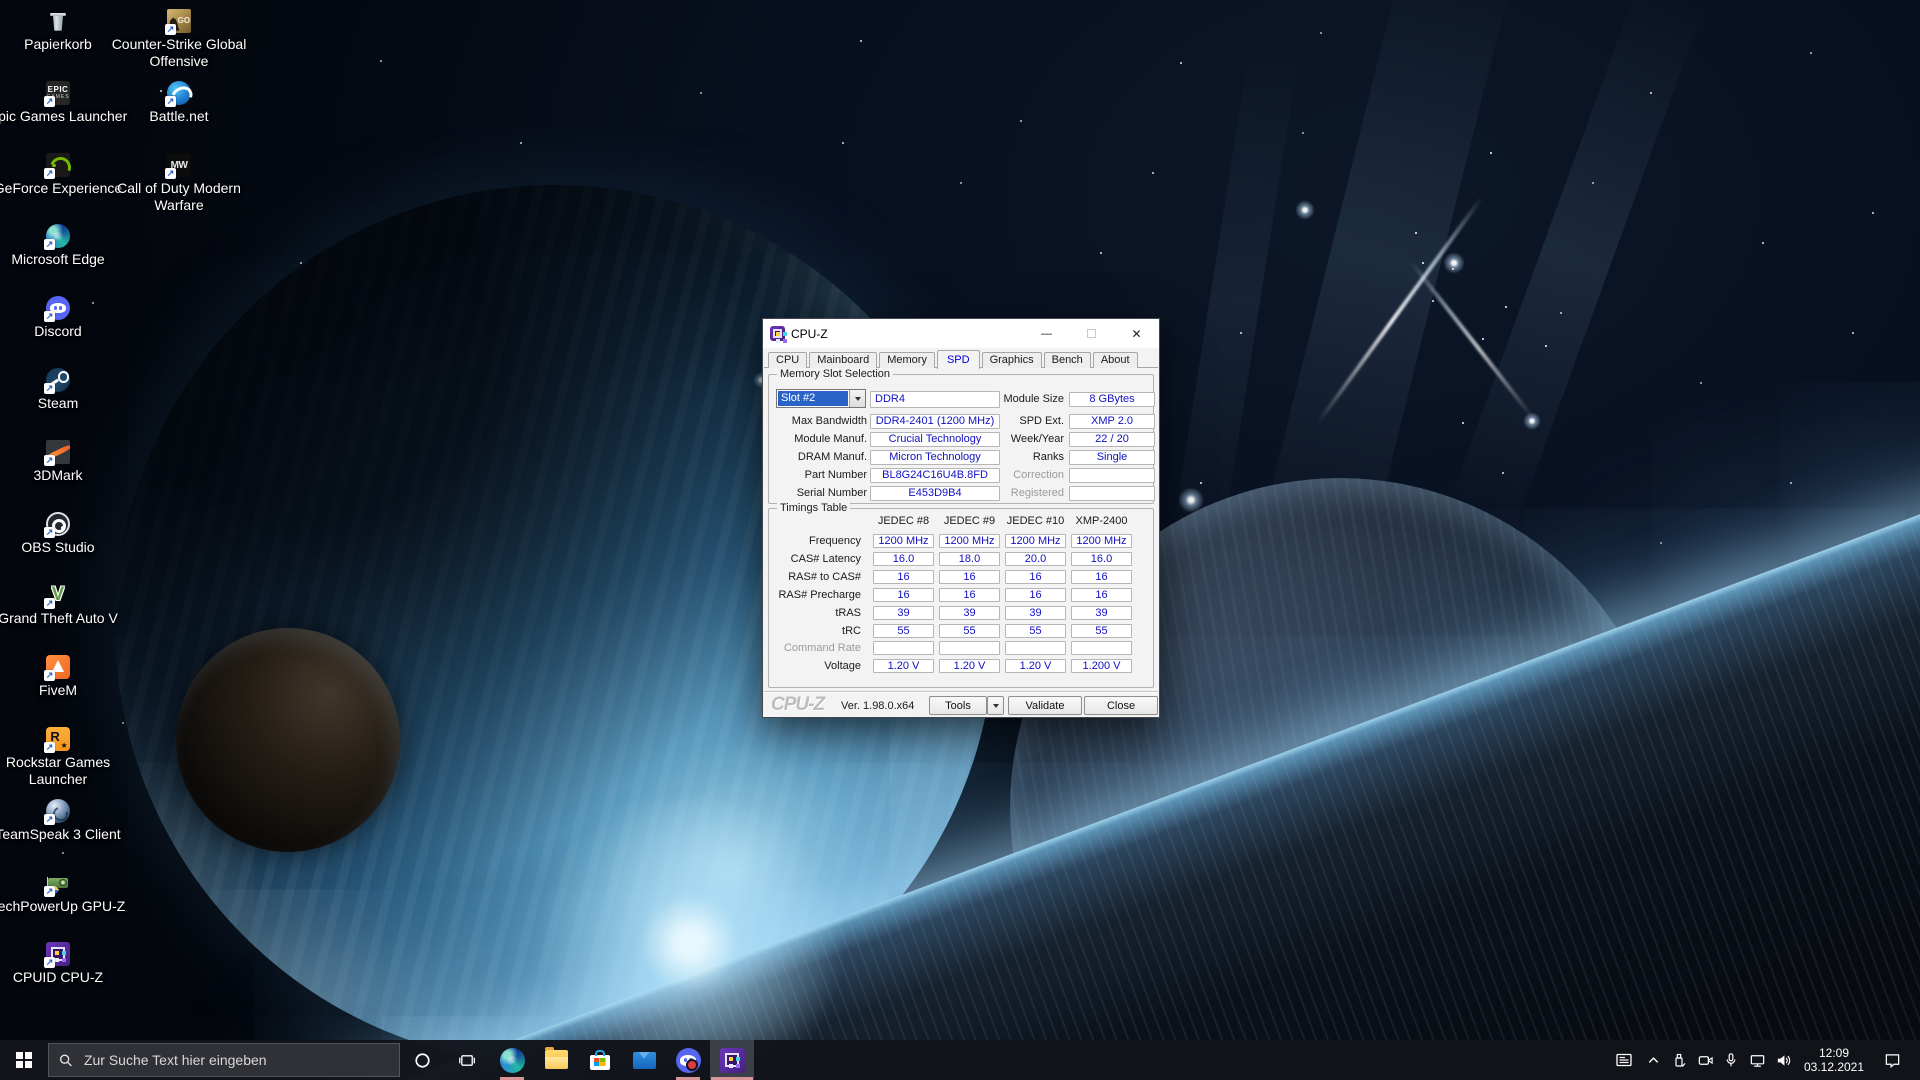 The image size is (1920, 1080). Describe the element at coordinates (58, 259) in the screenshot. I see `desktop-icon-label: Microsoft Edge` at that location.